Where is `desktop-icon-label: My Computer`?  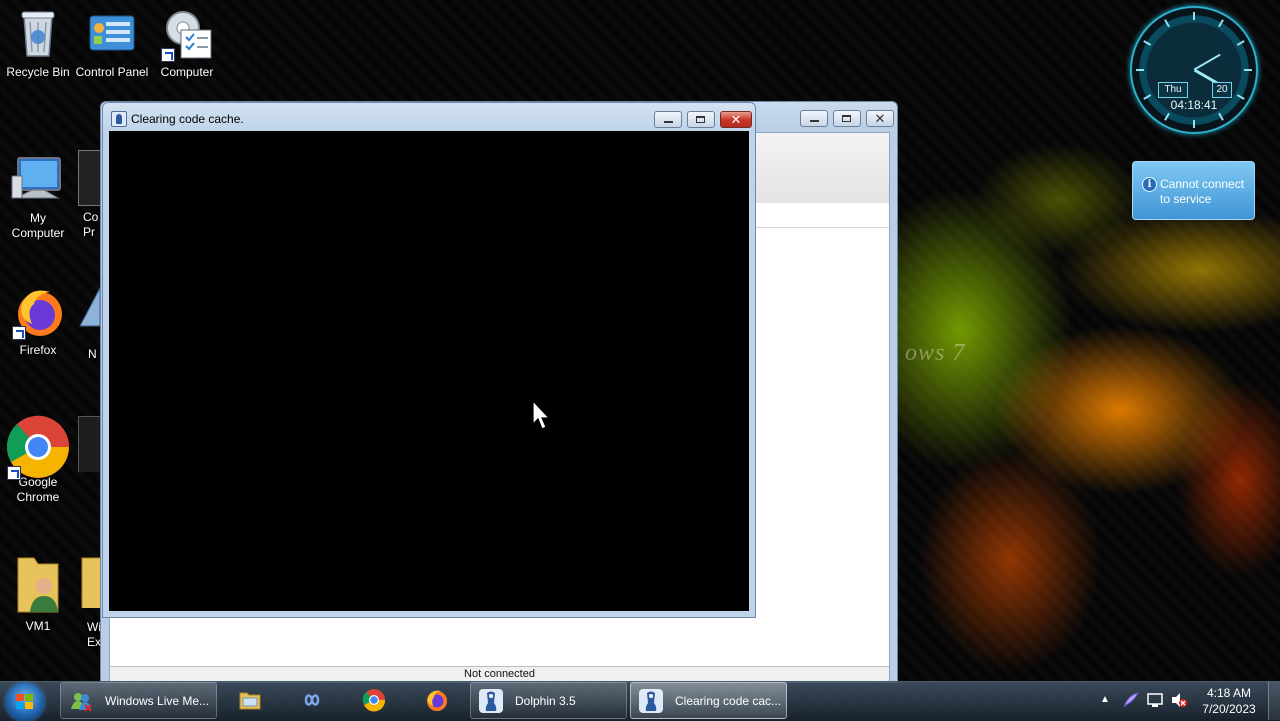 desktop-icon-label: My Computer is located at coordinates (38, 225).